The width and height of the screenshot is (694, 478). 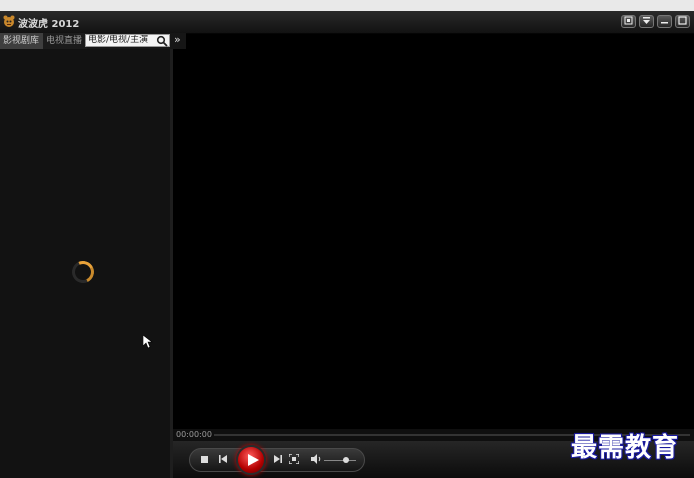 What do you see at coordinates (177, 40) in the screenshot?
I see `expand-panel-icon: »` at bounding box center [177, 40].